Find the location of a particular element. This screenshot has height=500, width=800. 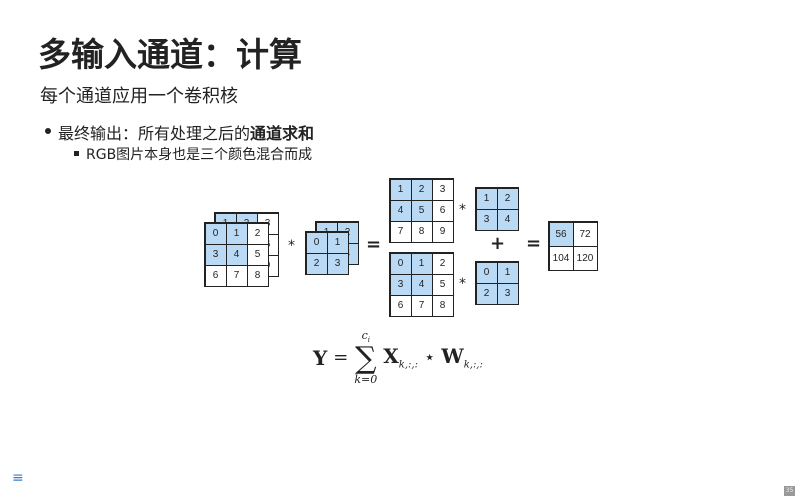

w-symbol: W is located at coordinates (452, 356).